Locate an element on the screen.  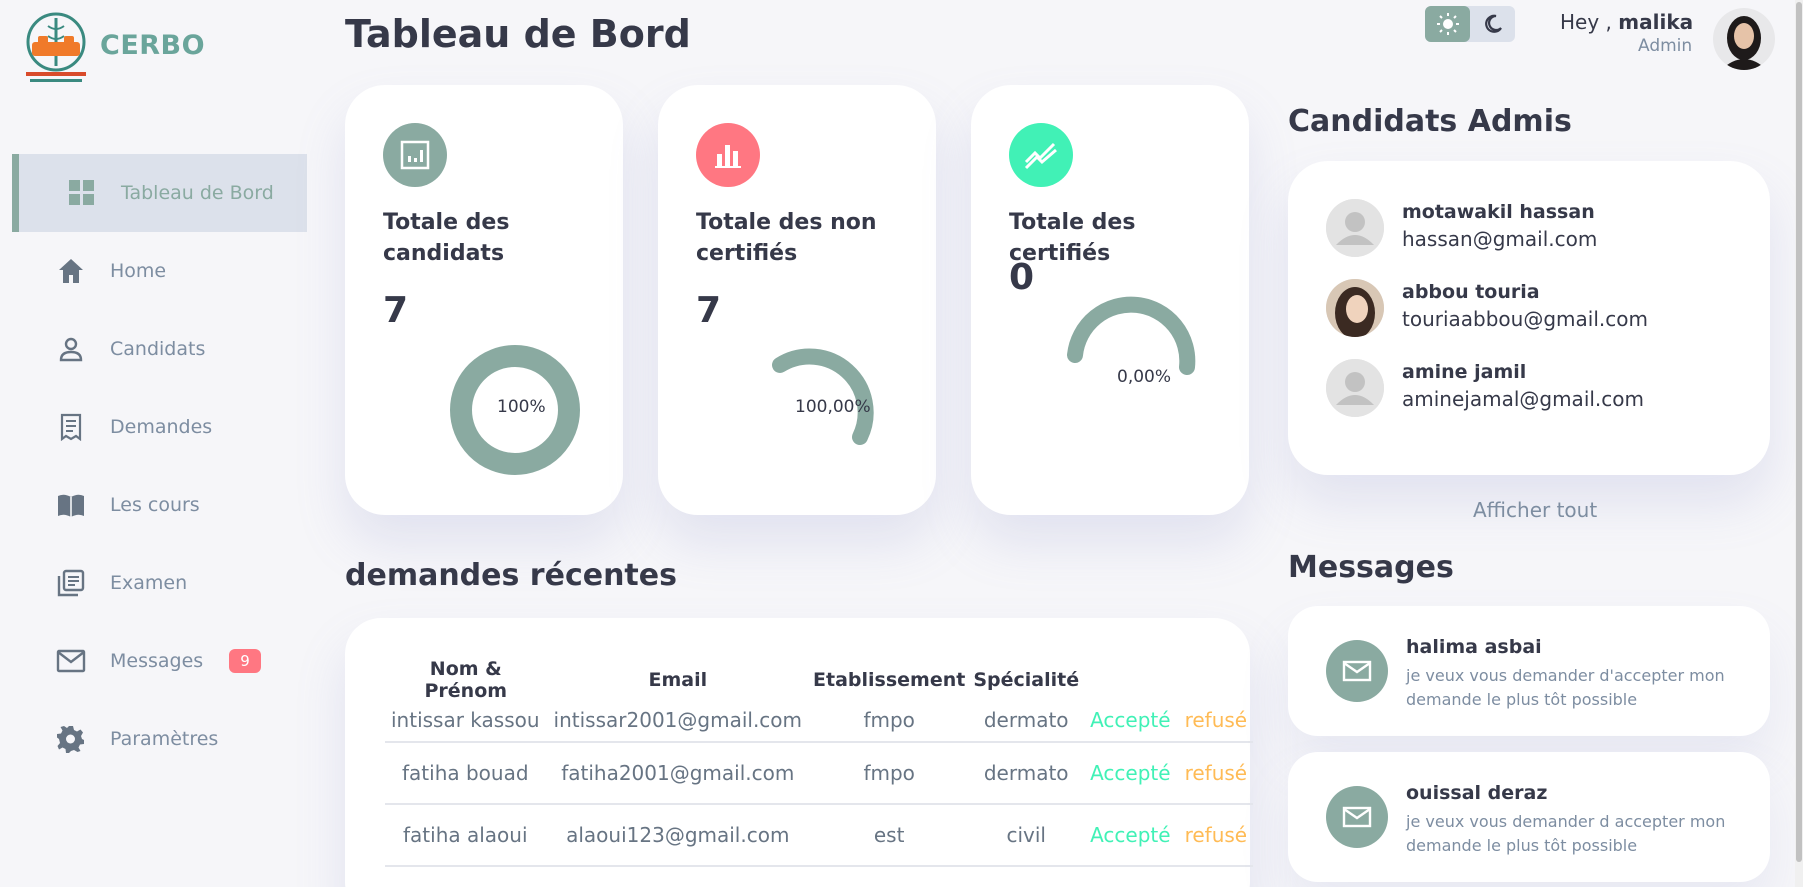
stat-card-non-certifies: Totale des non certifiés 7 100,00% is located at coordinates (797, 300).